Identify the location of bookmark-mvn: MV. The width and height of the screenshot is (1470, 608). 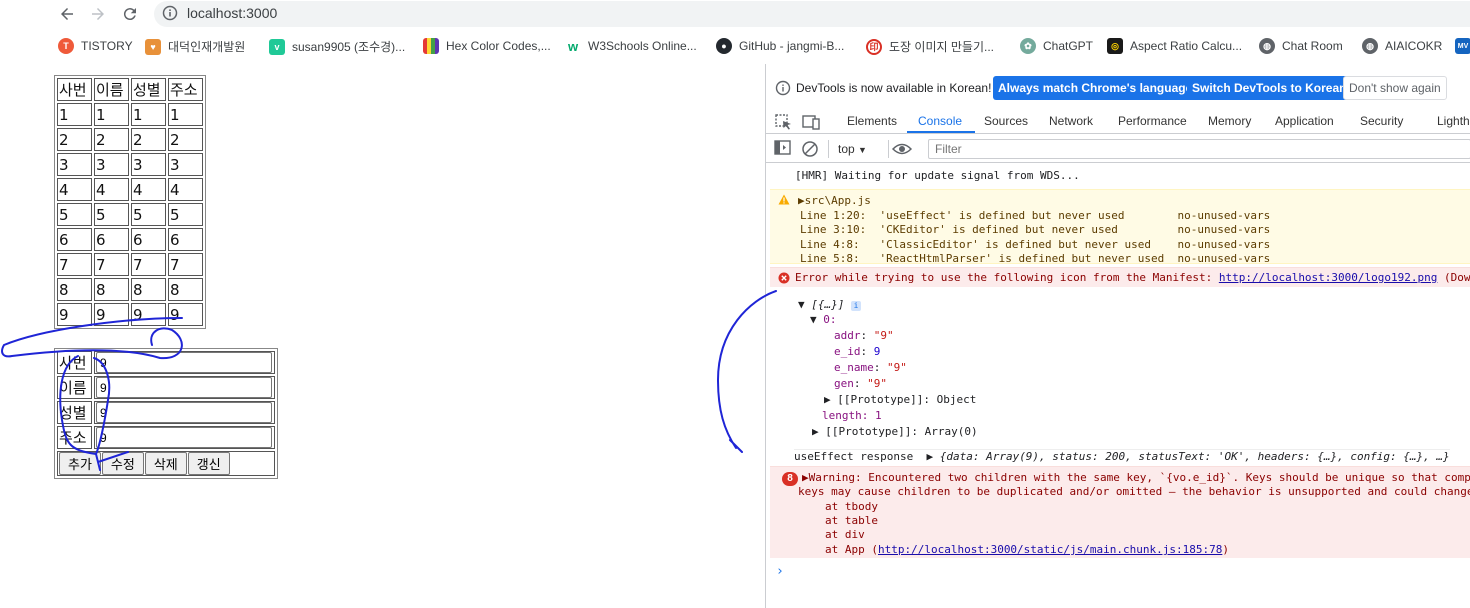
(1462, 46).